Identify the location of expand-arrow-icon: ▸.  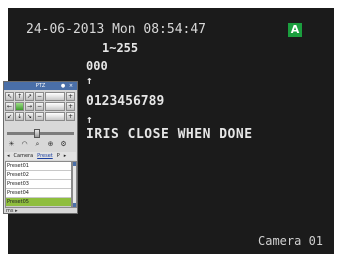
(16, 211).